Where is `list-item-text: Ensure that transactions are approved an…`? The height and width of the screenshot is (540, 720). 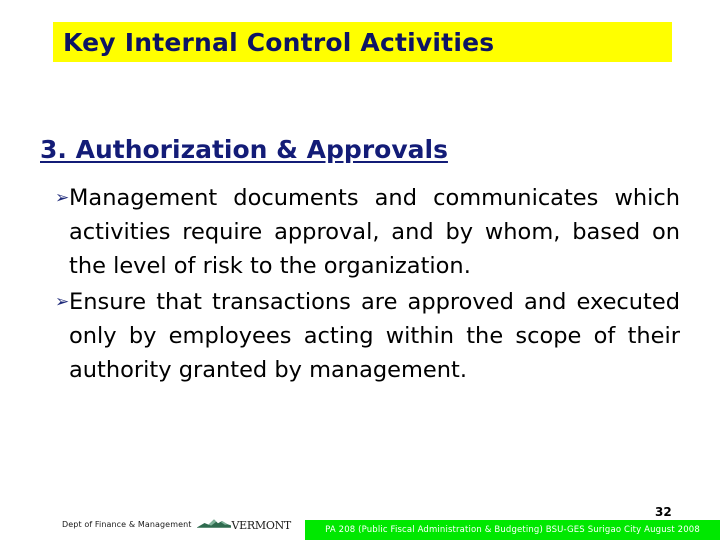
list-item-text: Ensure that transactions are approved an… is located at coordinates (374, 336).